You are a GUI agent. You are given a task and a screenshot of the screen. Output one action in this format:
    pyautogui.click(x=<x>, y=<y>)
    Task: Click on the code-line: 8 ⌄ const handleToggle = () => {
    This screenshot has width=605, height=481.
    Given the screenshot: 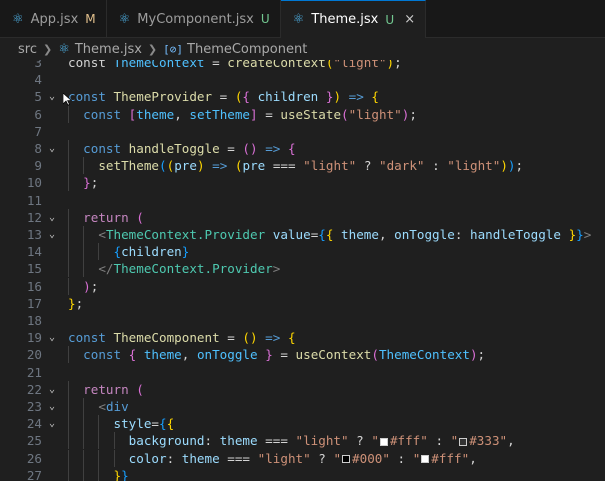 What is the action you would take?
    pyautogui.click(x=302, y=148)
    